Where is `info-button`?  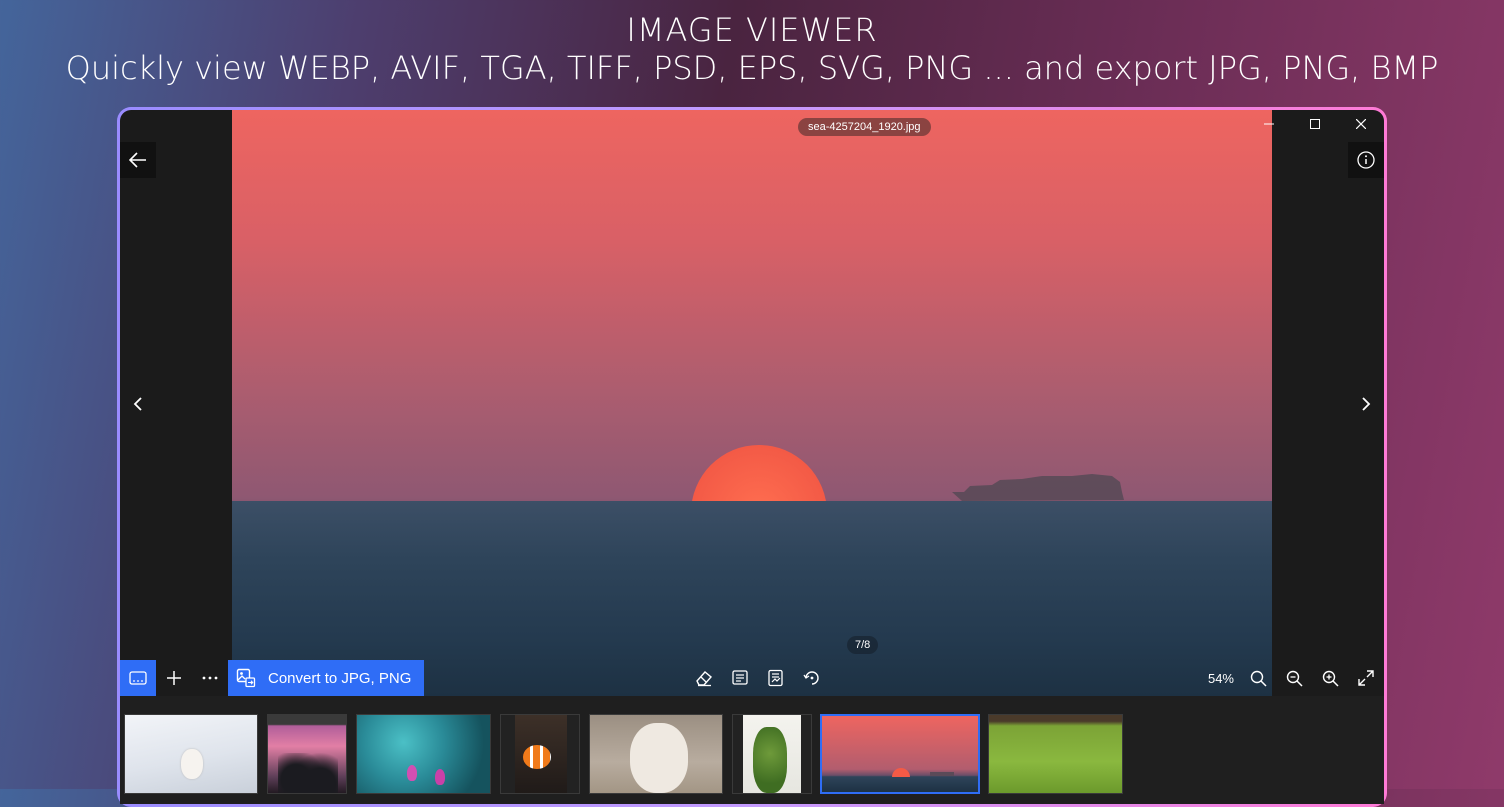
info-button is located at coordinates (1366, 160).